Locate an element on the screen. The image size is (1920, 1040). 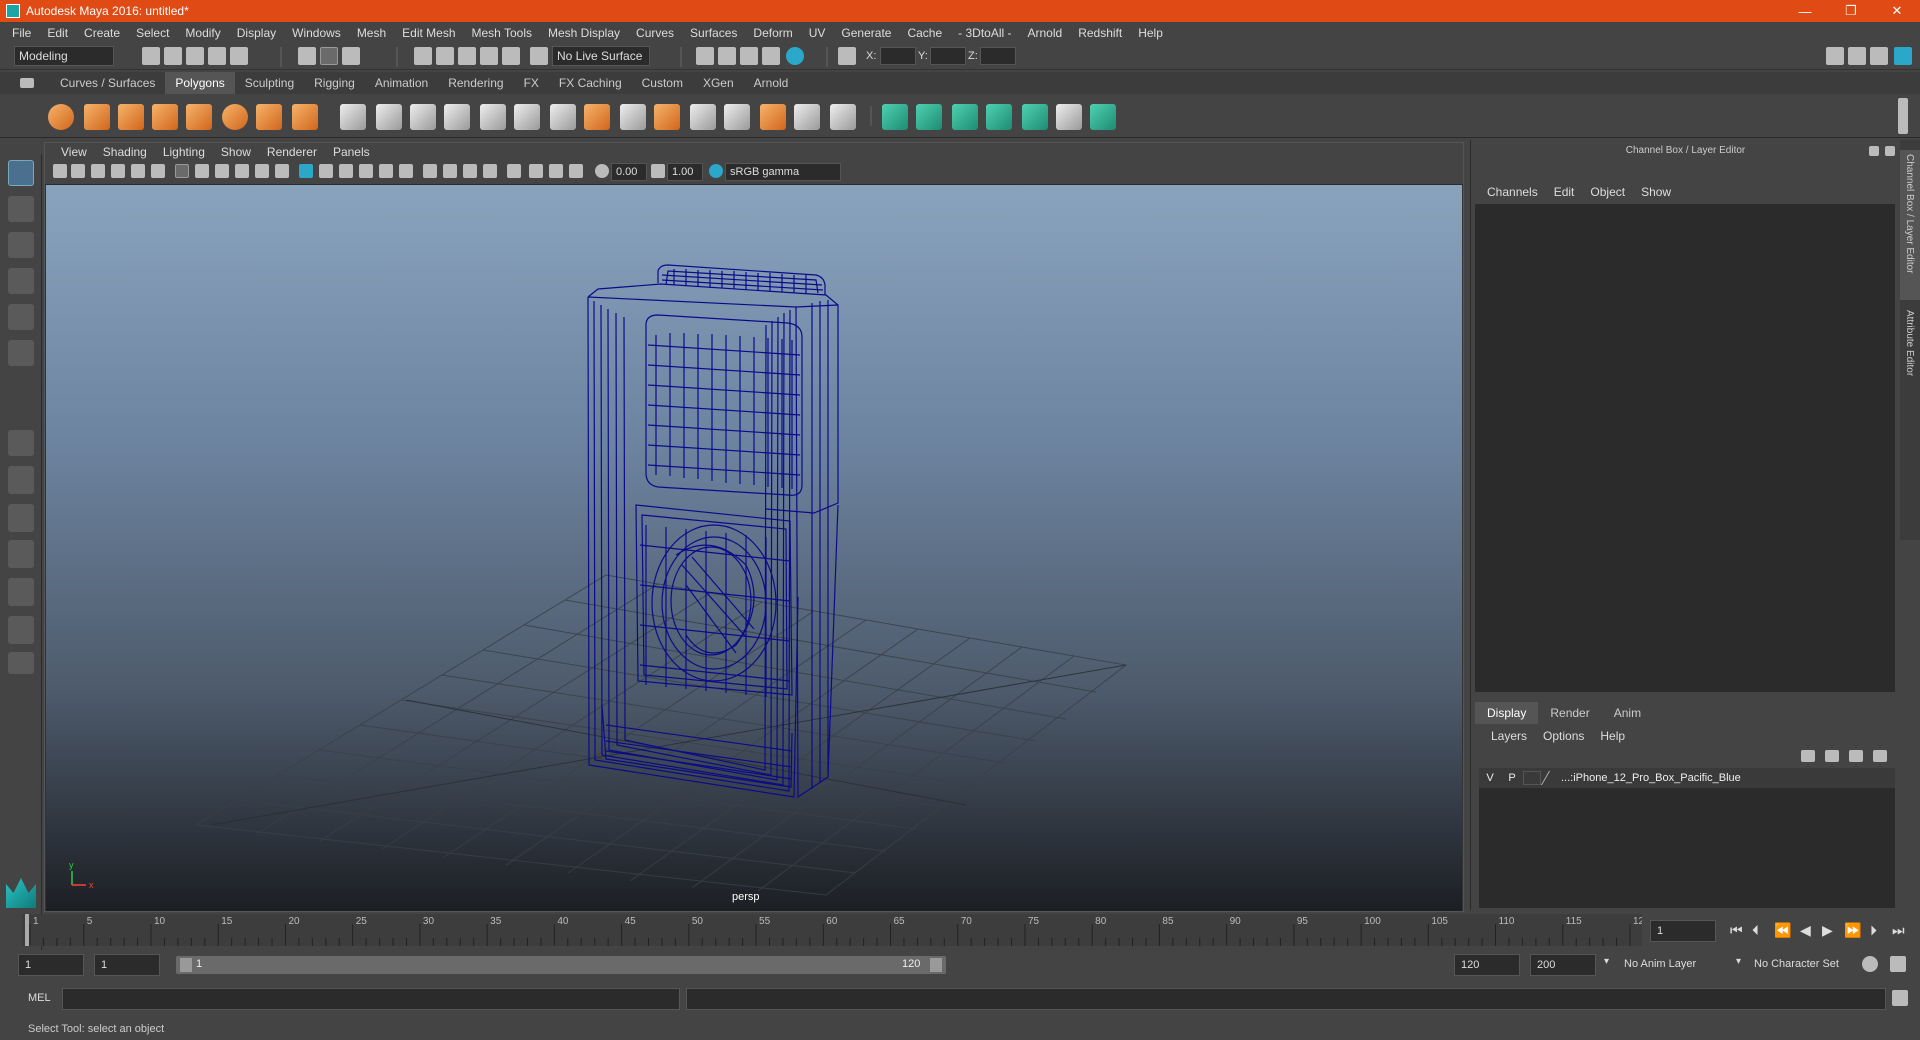
2d-pan-zoom-icon is located at coordinates (138, 171).